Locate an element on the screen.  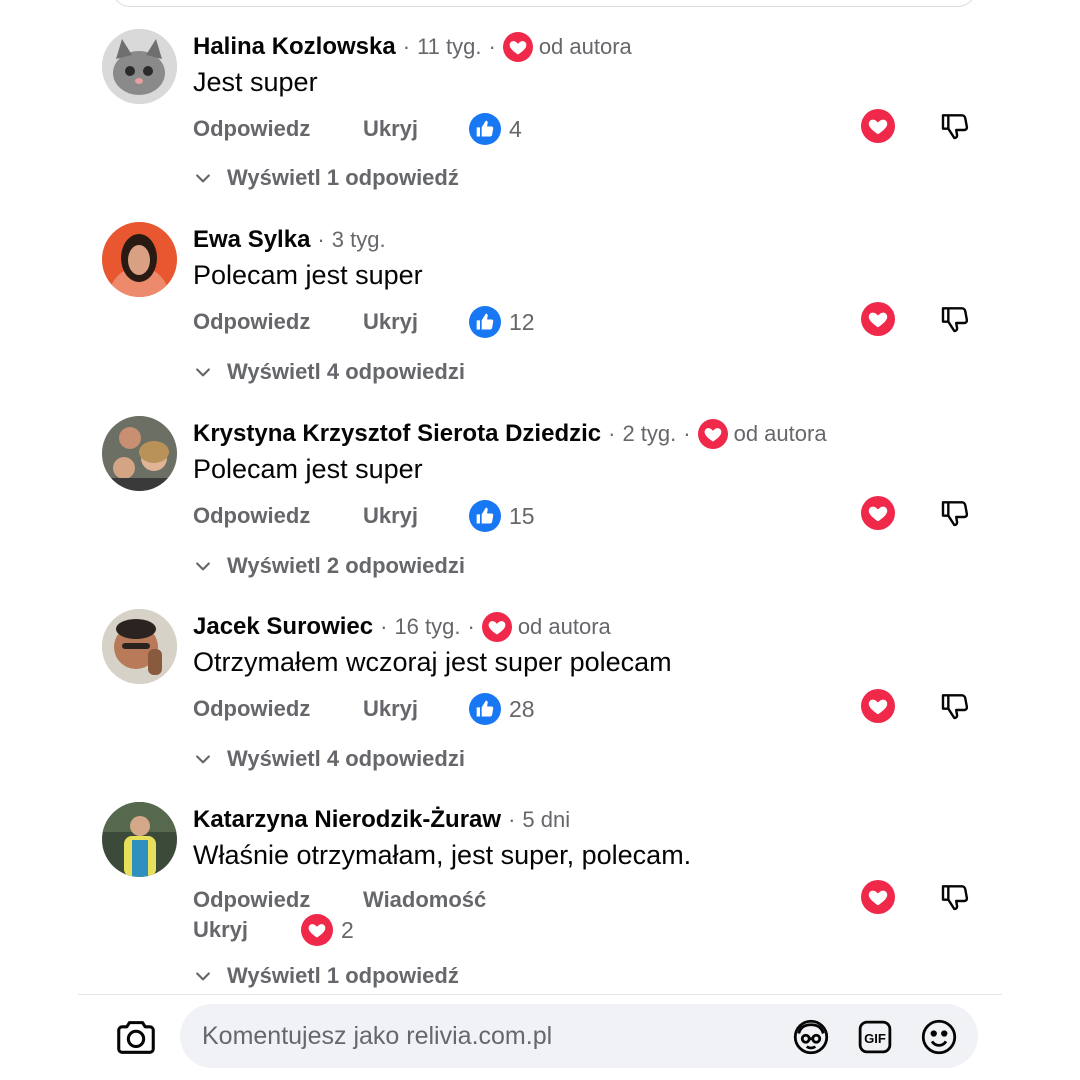
comment-time: 11 tyg. is located at coordinates (449, 47).